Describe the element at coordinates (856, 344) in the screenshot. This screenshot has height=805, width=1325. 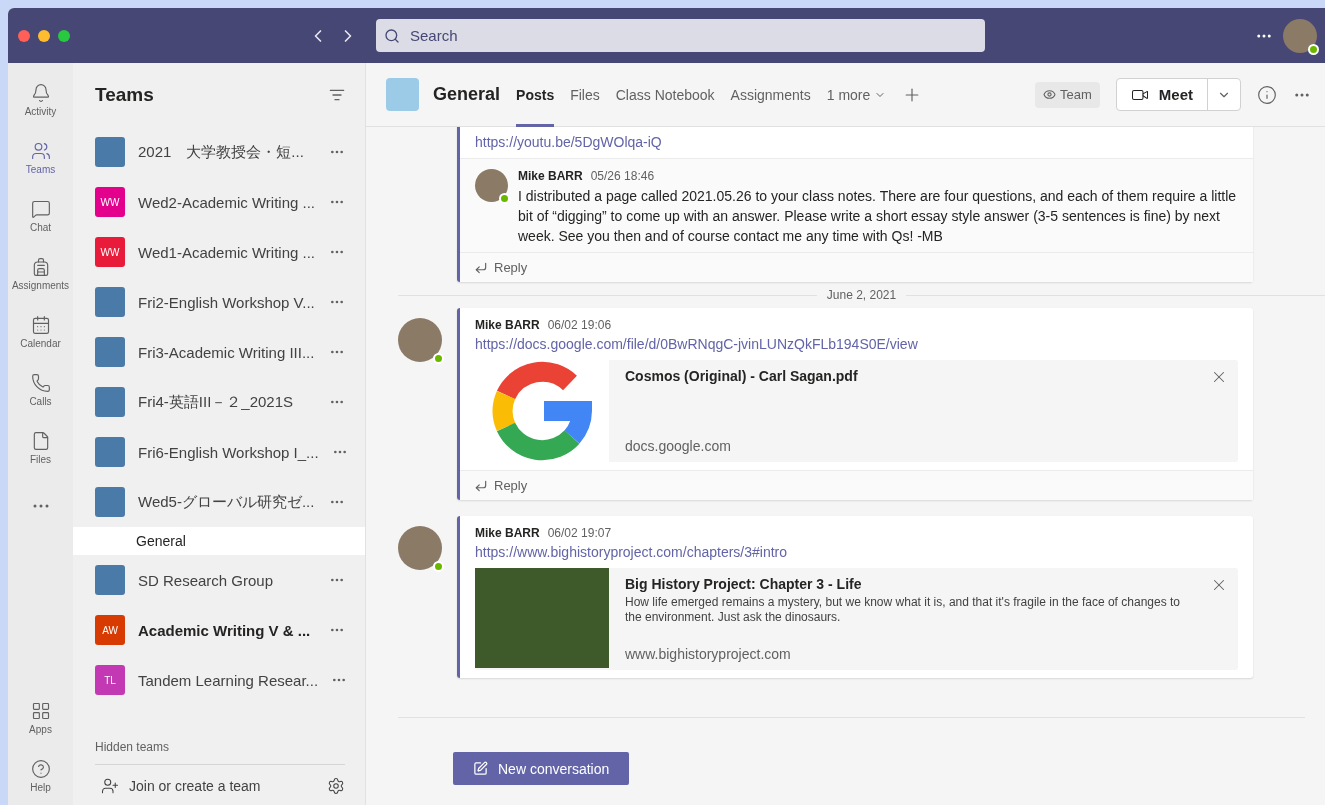
I see `link: https://docs.google.com/file/d/0BwRNqgC-jvinLUNzQkFLb194S0E/view` at that location.